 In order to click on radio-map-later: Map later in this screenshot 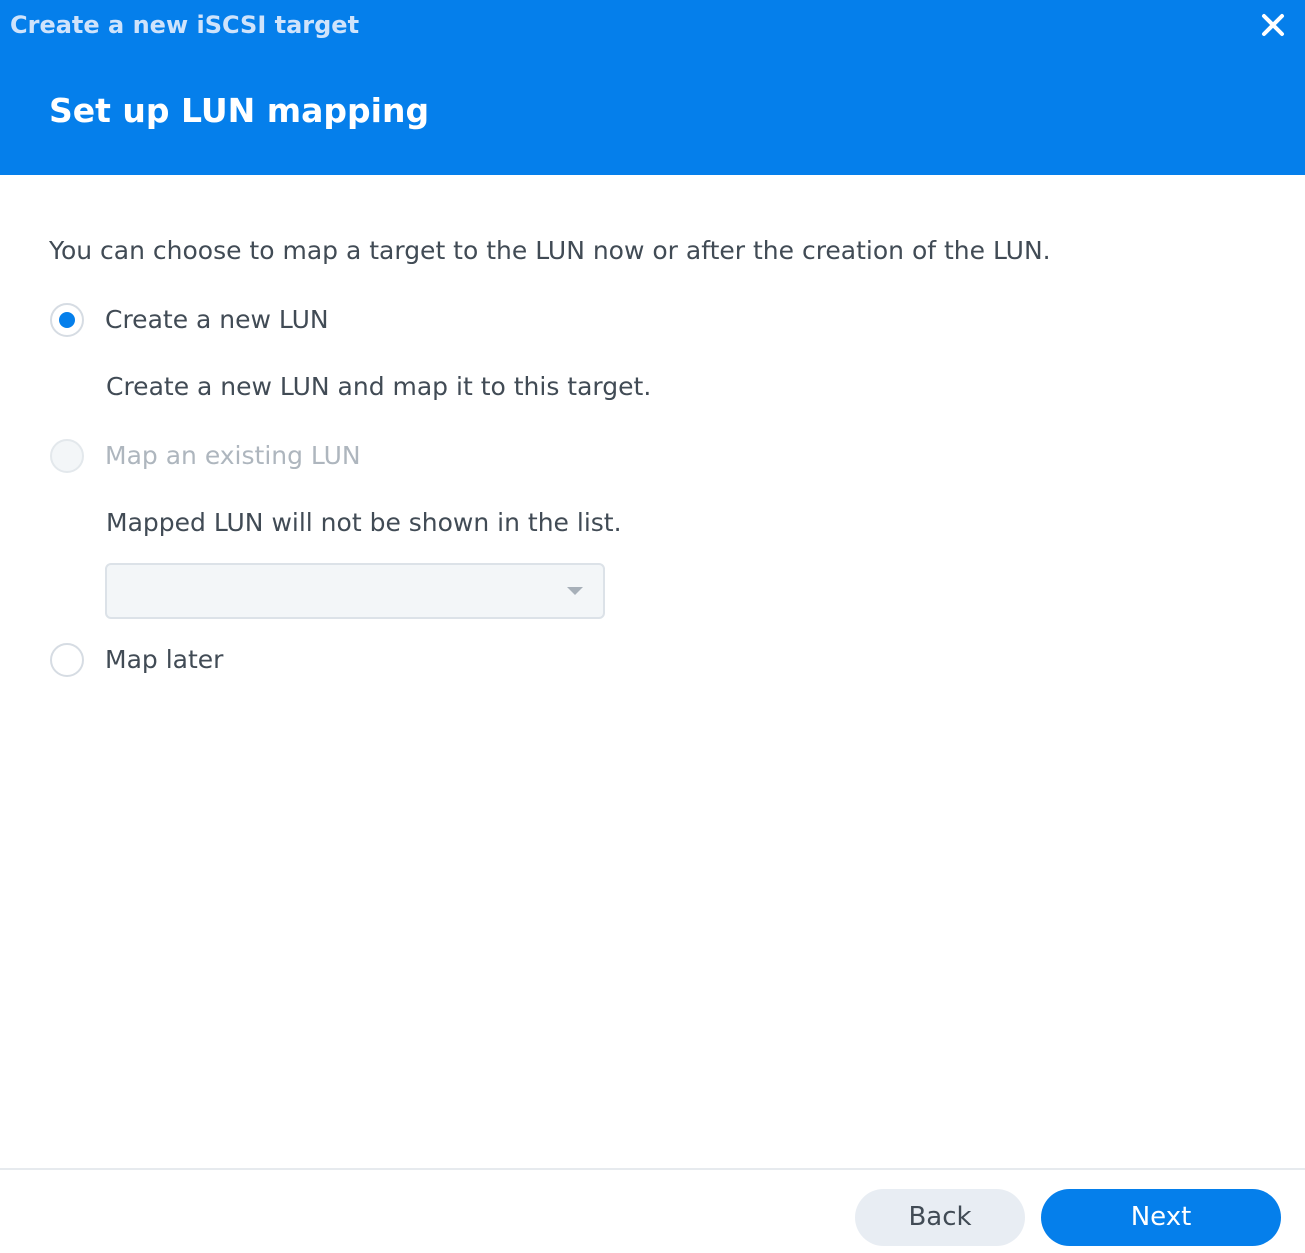, I will do `click(136, 660)`.